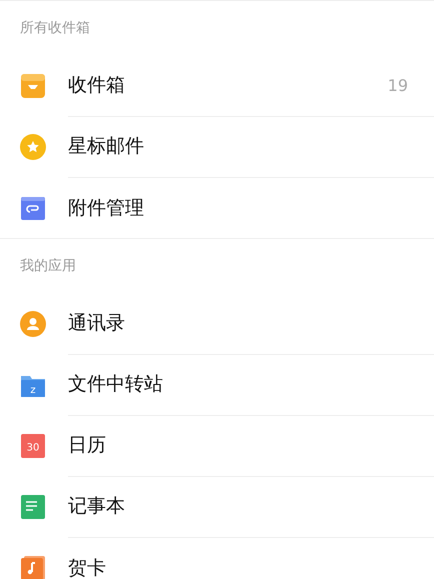 The image size is (434, 579). What do you see at coordinates (48, 266) in the screenshot?
I see `section-header: 我的应用` at bounding box center [48, 266].